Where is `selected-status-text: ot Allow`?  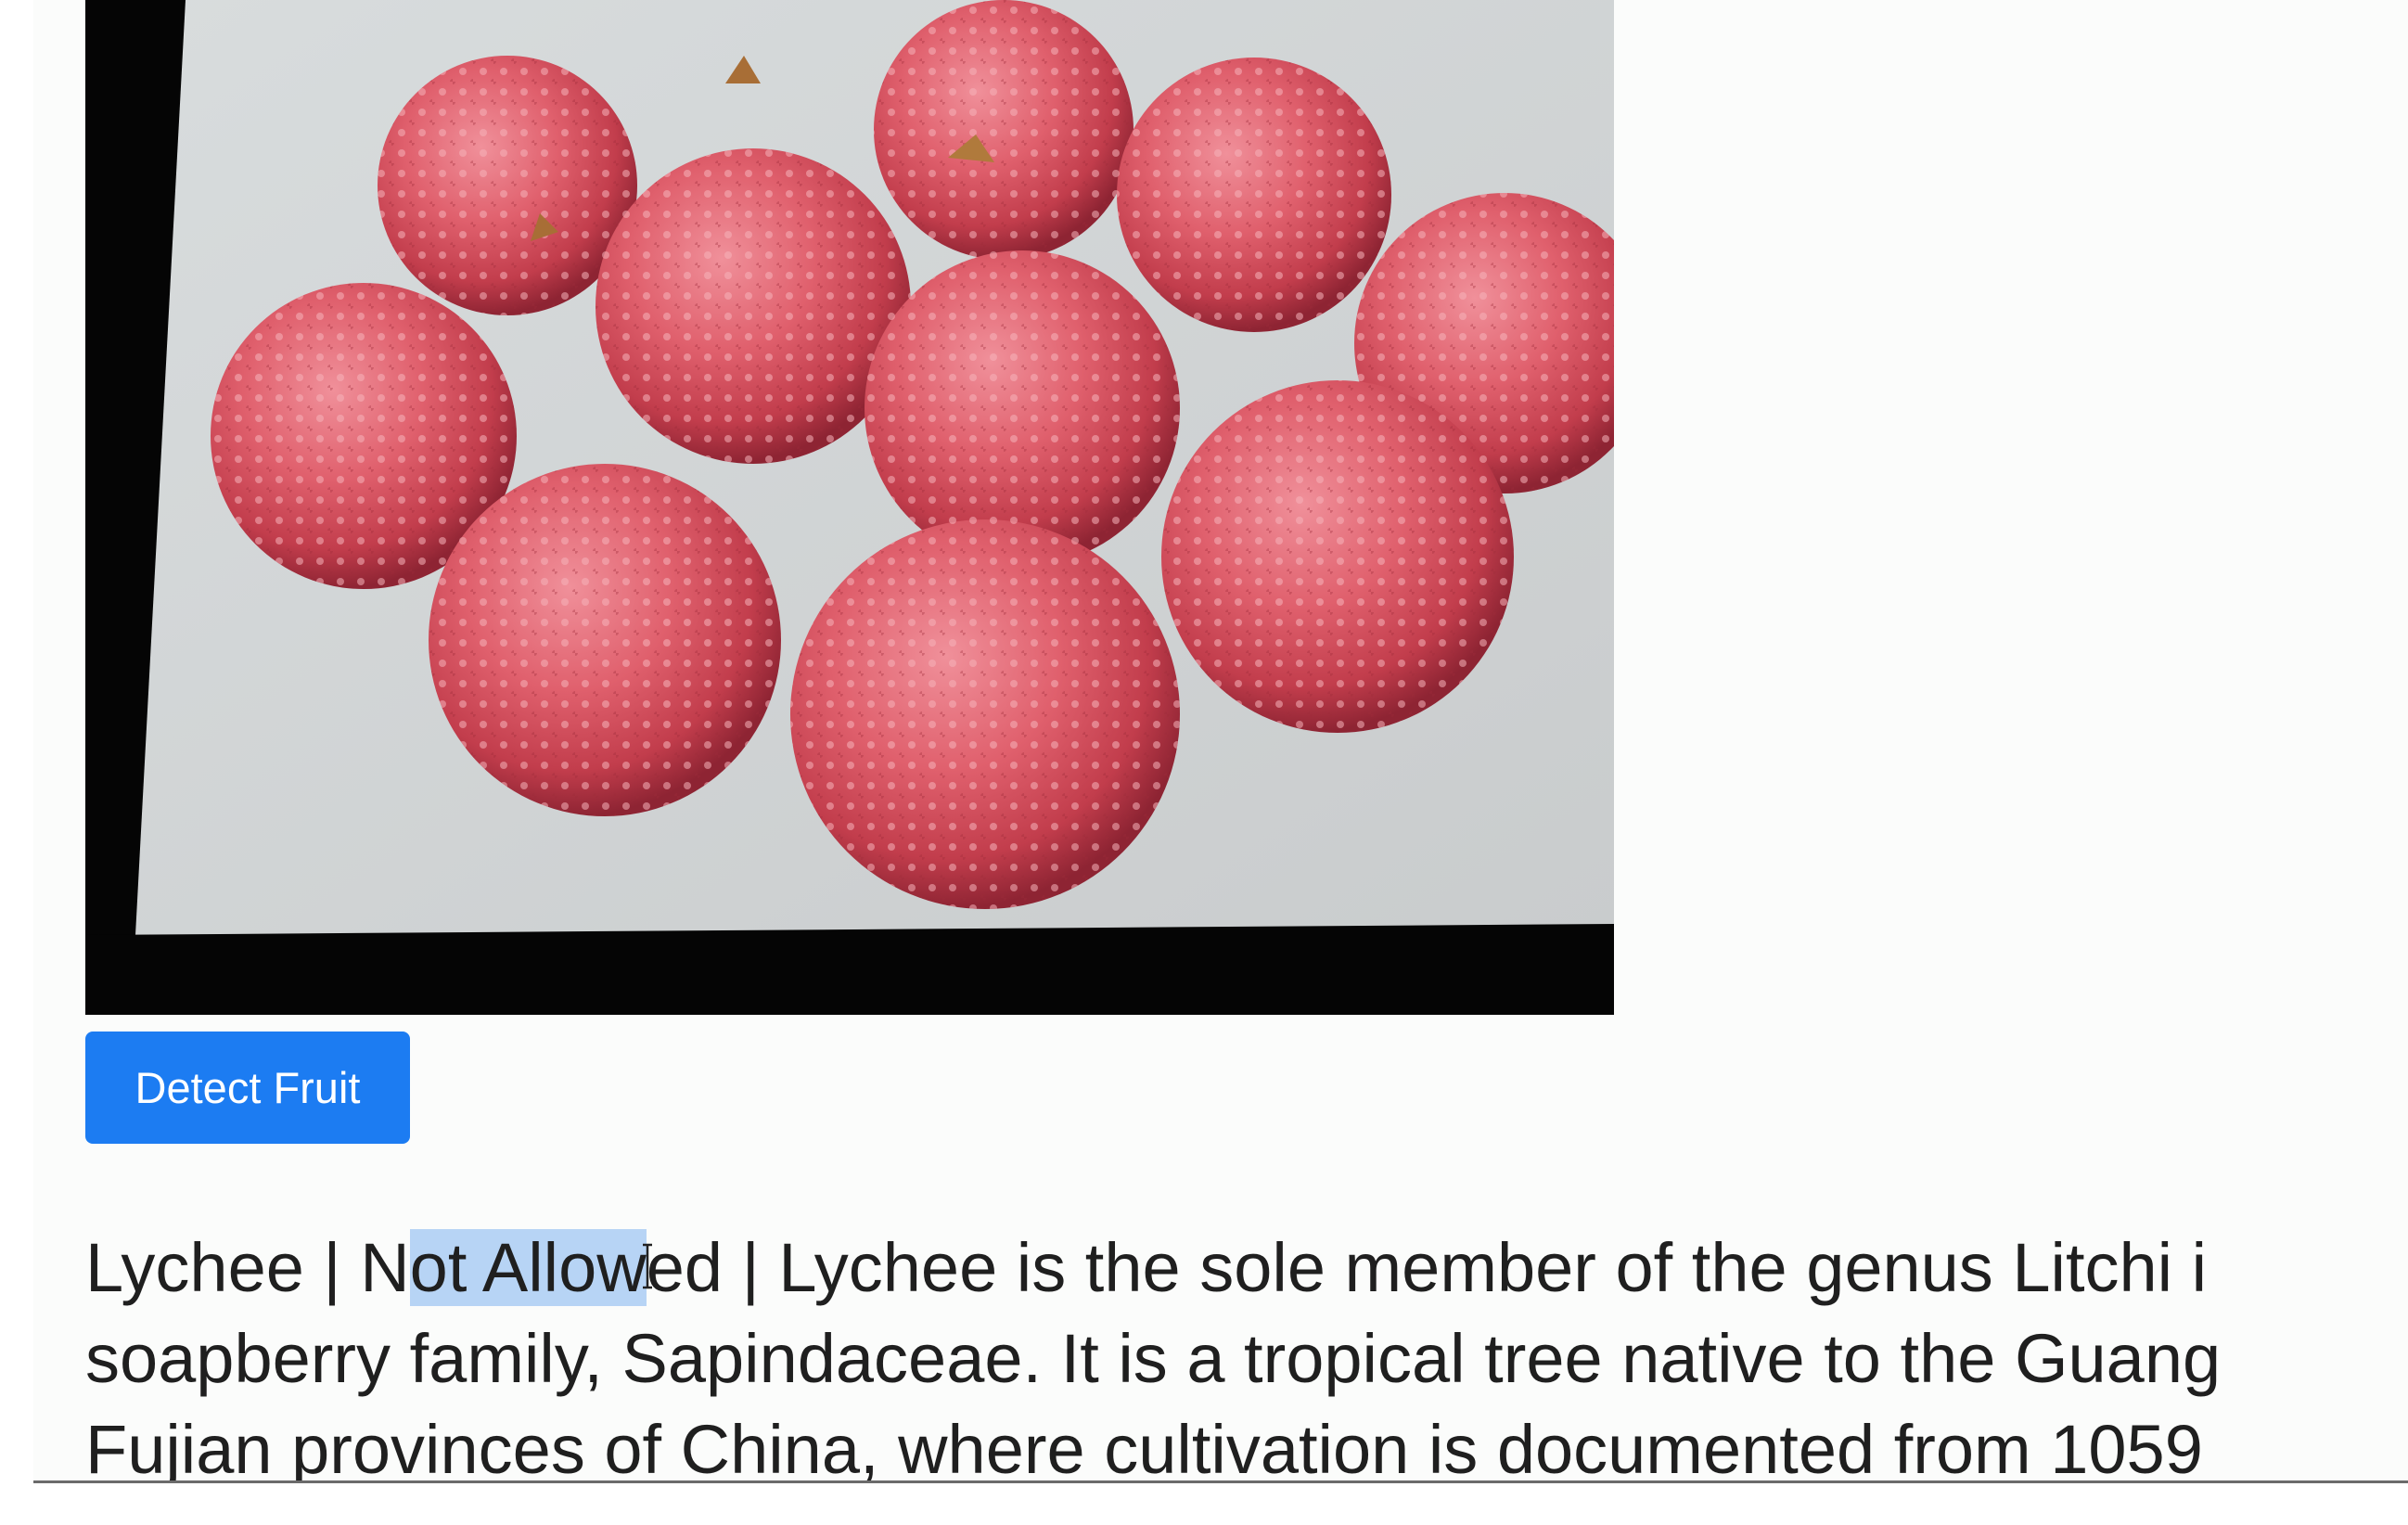
selected-status-text: ot Allow is located at coordinates (528, 1267).